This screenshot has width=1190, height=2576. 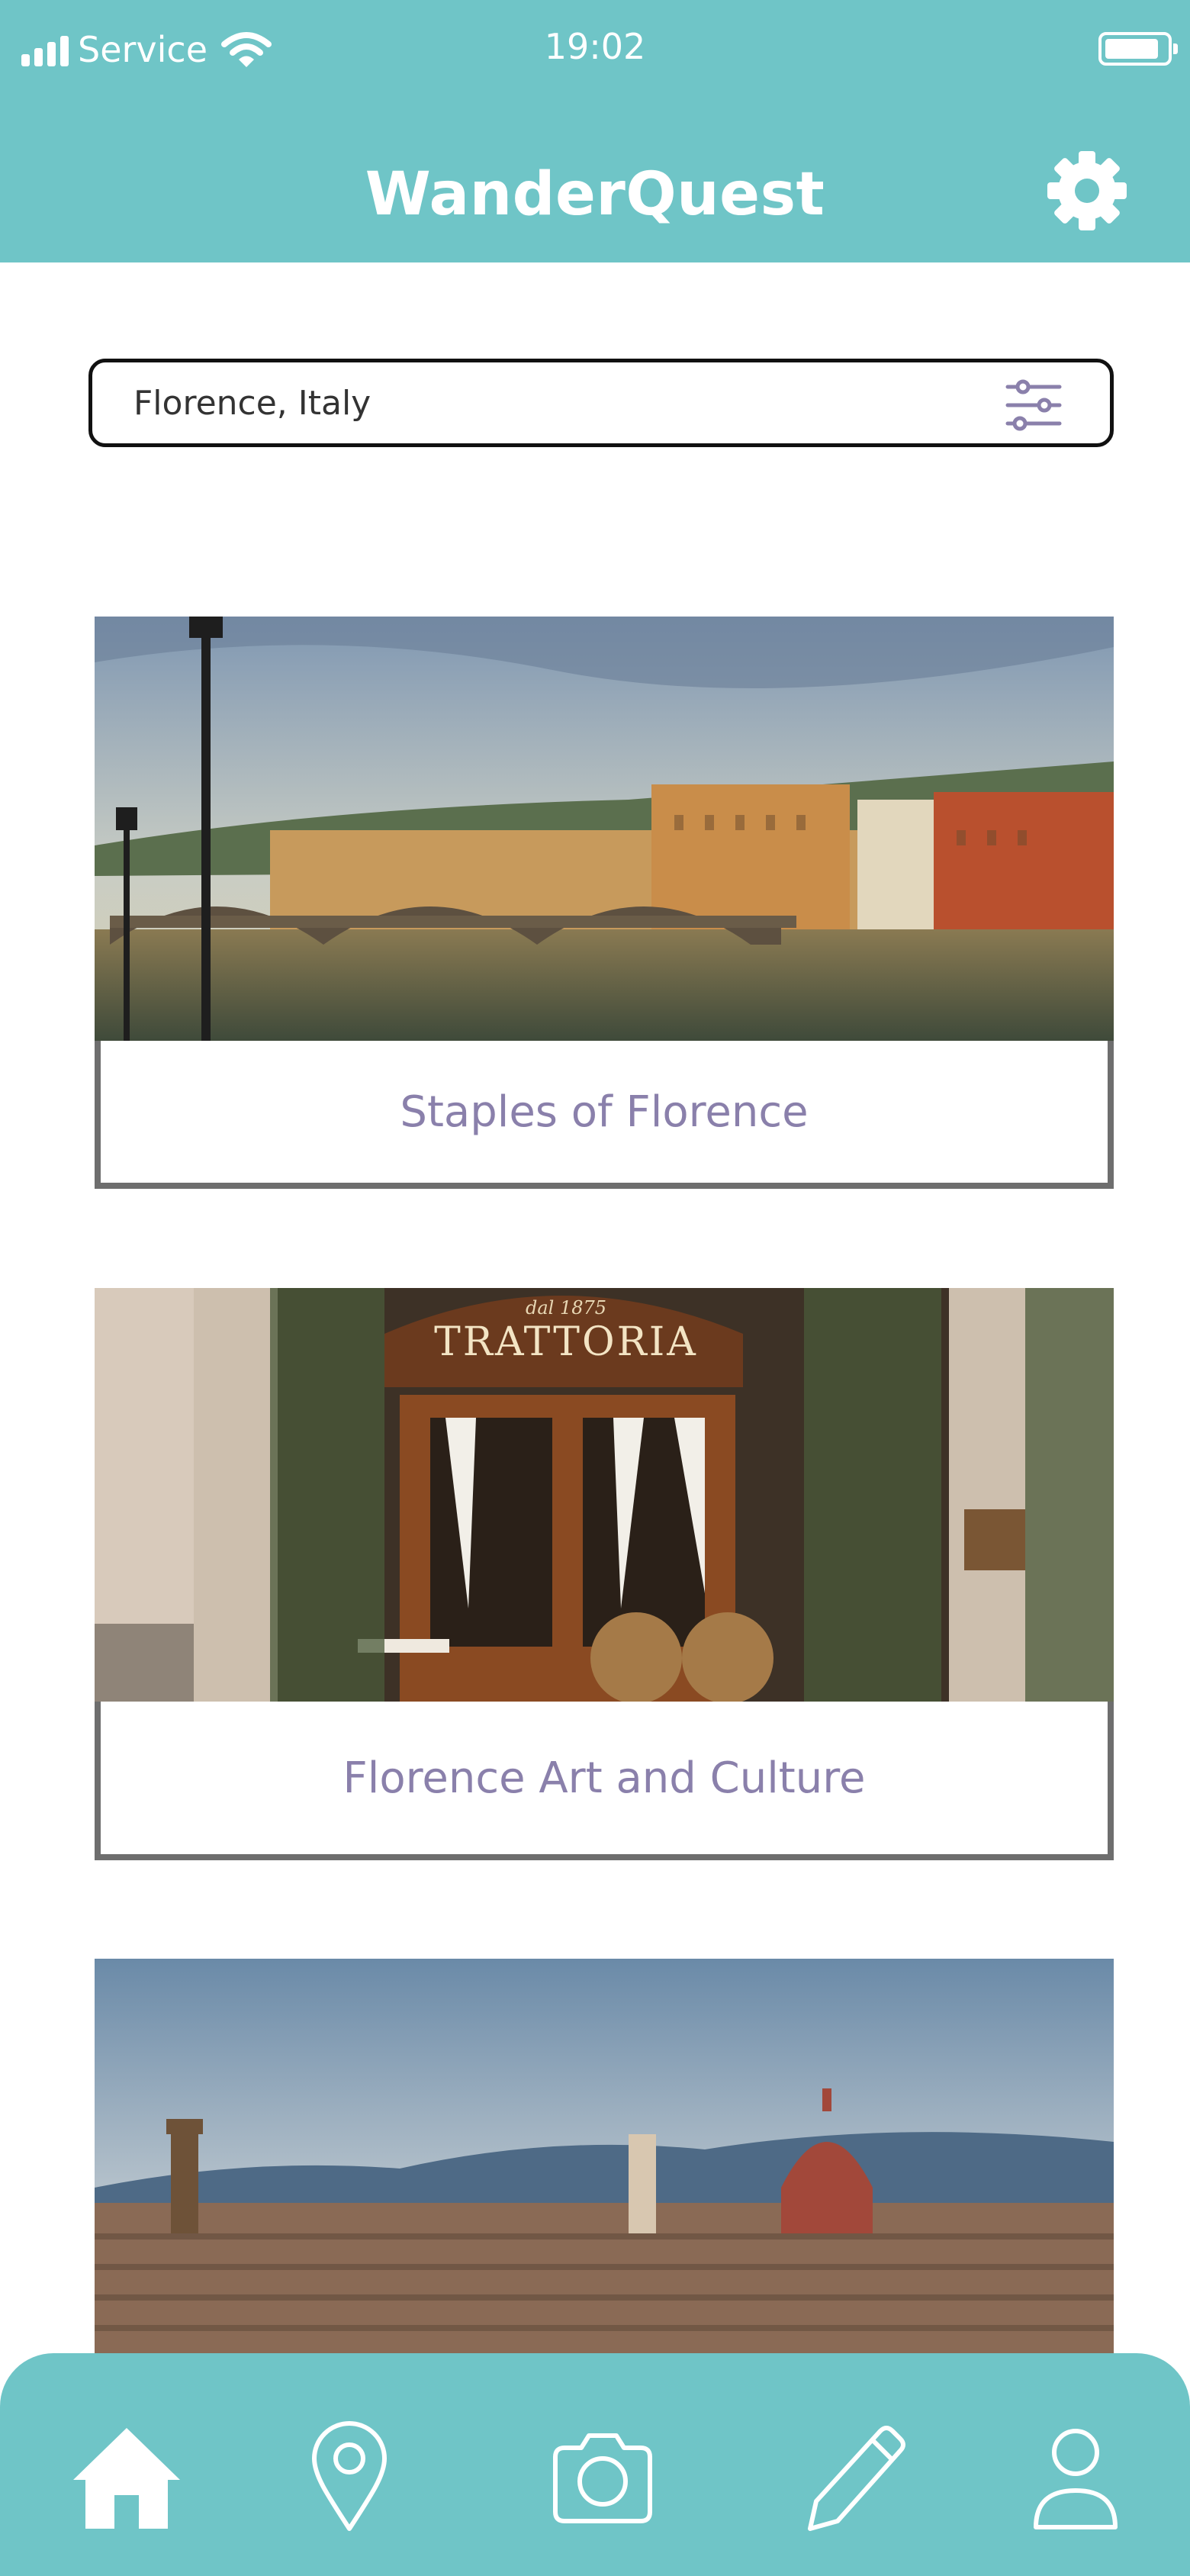 What do you see at coordinates (604, 1781) in the screenshot?
I see `card-title: Florence Art and Culture` at bounding box center [604, 1781].